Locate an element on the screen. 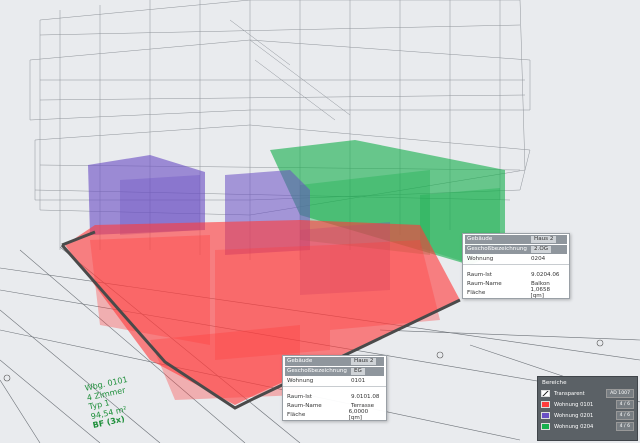 The height and width of the screenshot is (443, 640). info-value: 0101 is located at coordinates (358, 380).